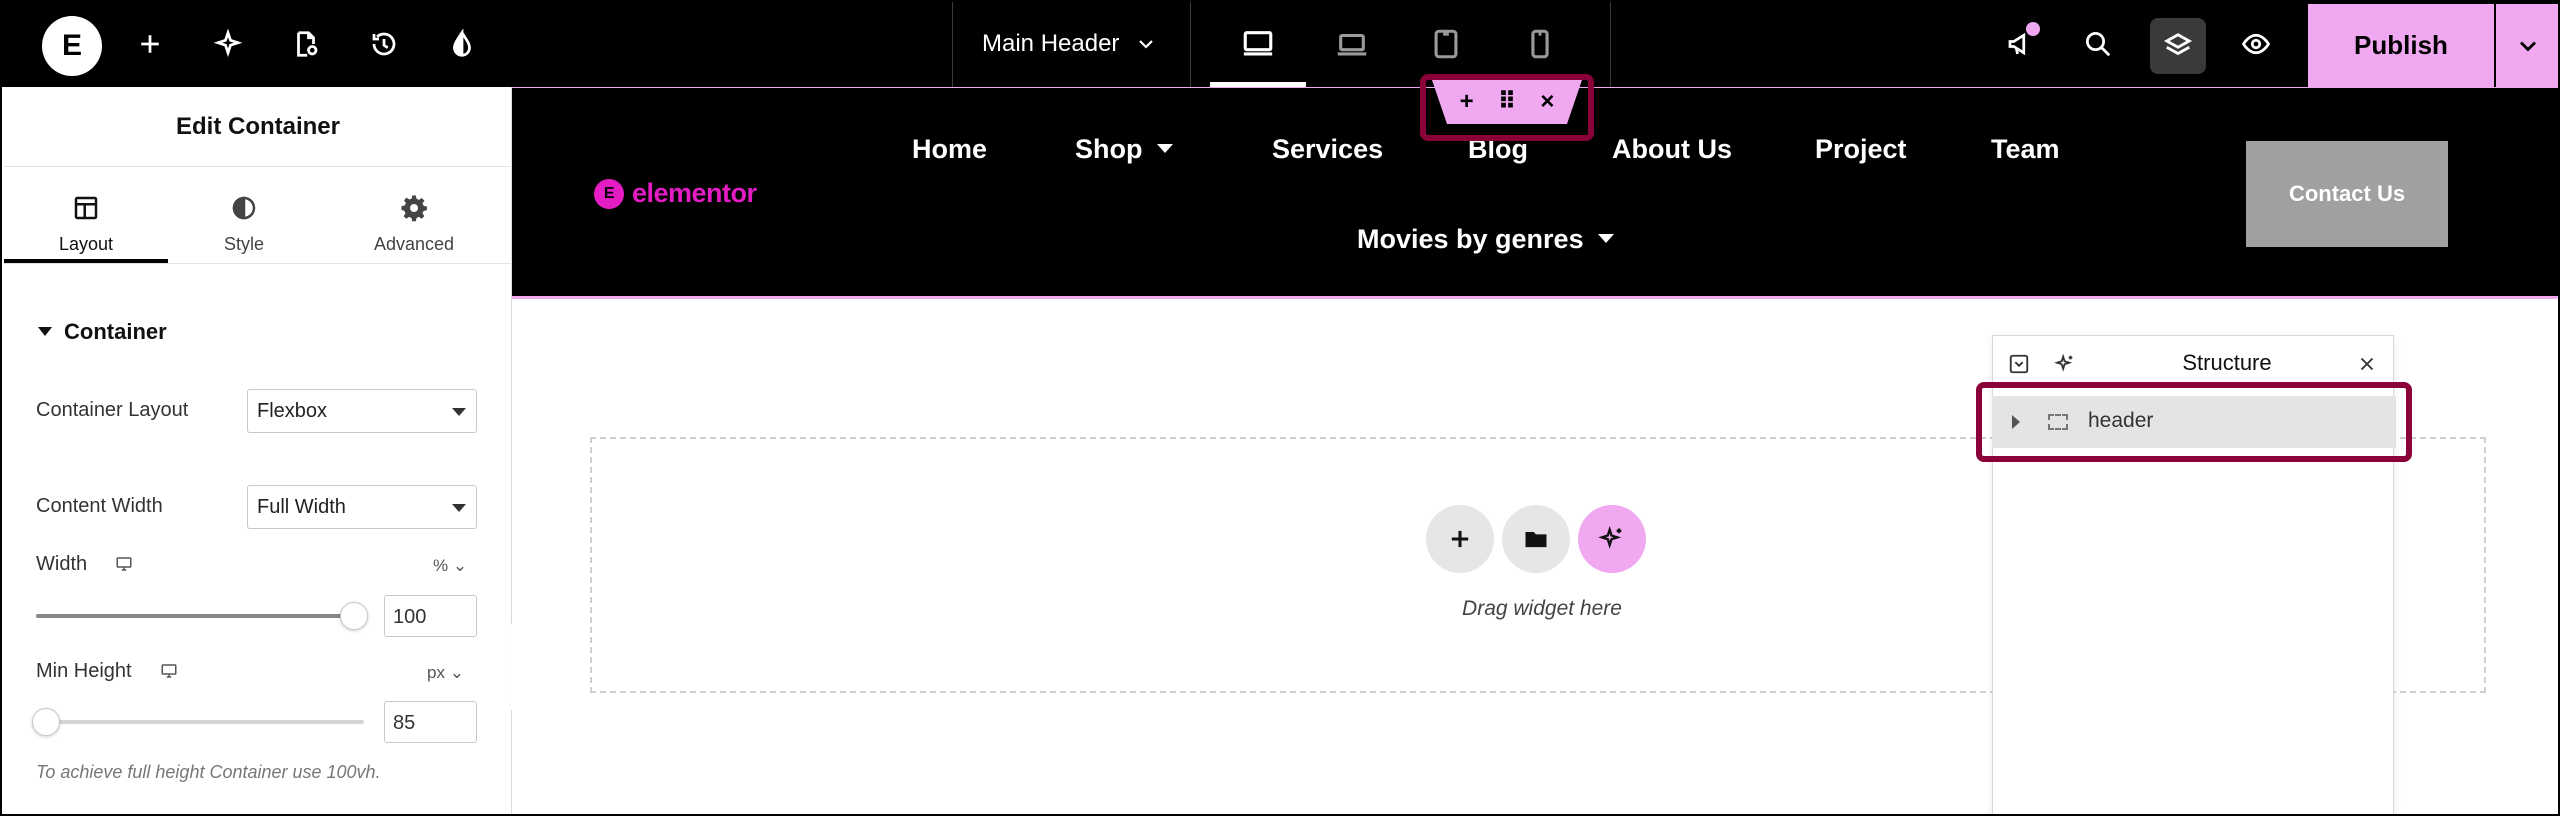  Describe the element at coordinates (244, 233) in the screenshot. I see `tab-style: Style` at that location.